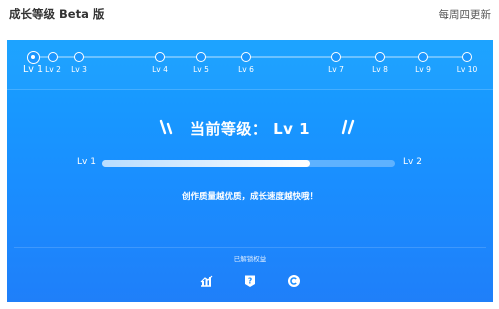  Describe the element at coordinates (160, 69) in the screenshot. I see `level-node-label: Lv 4` at that location.